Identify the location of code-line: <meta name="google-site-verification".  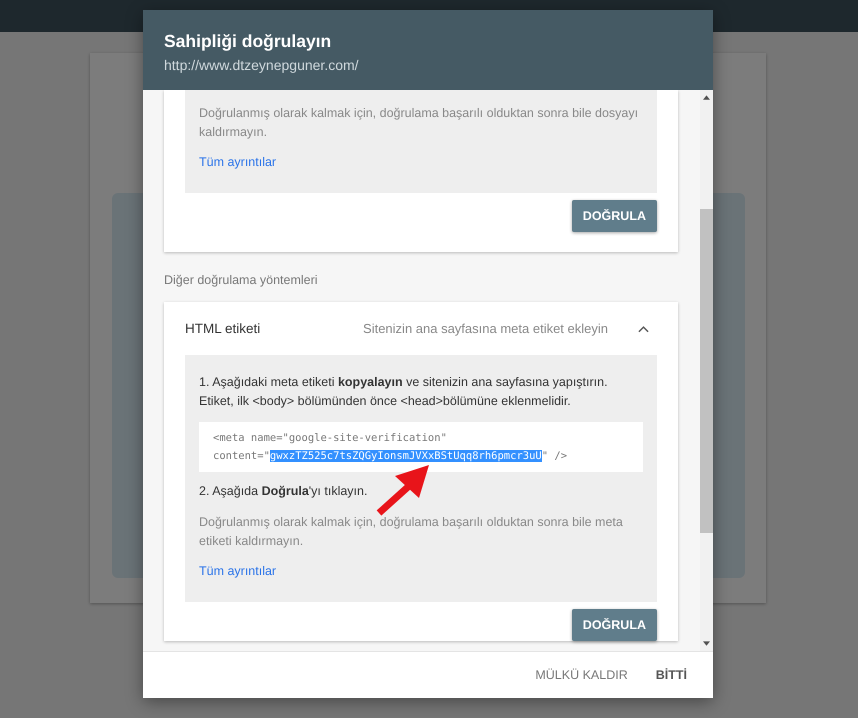
(330, 438).